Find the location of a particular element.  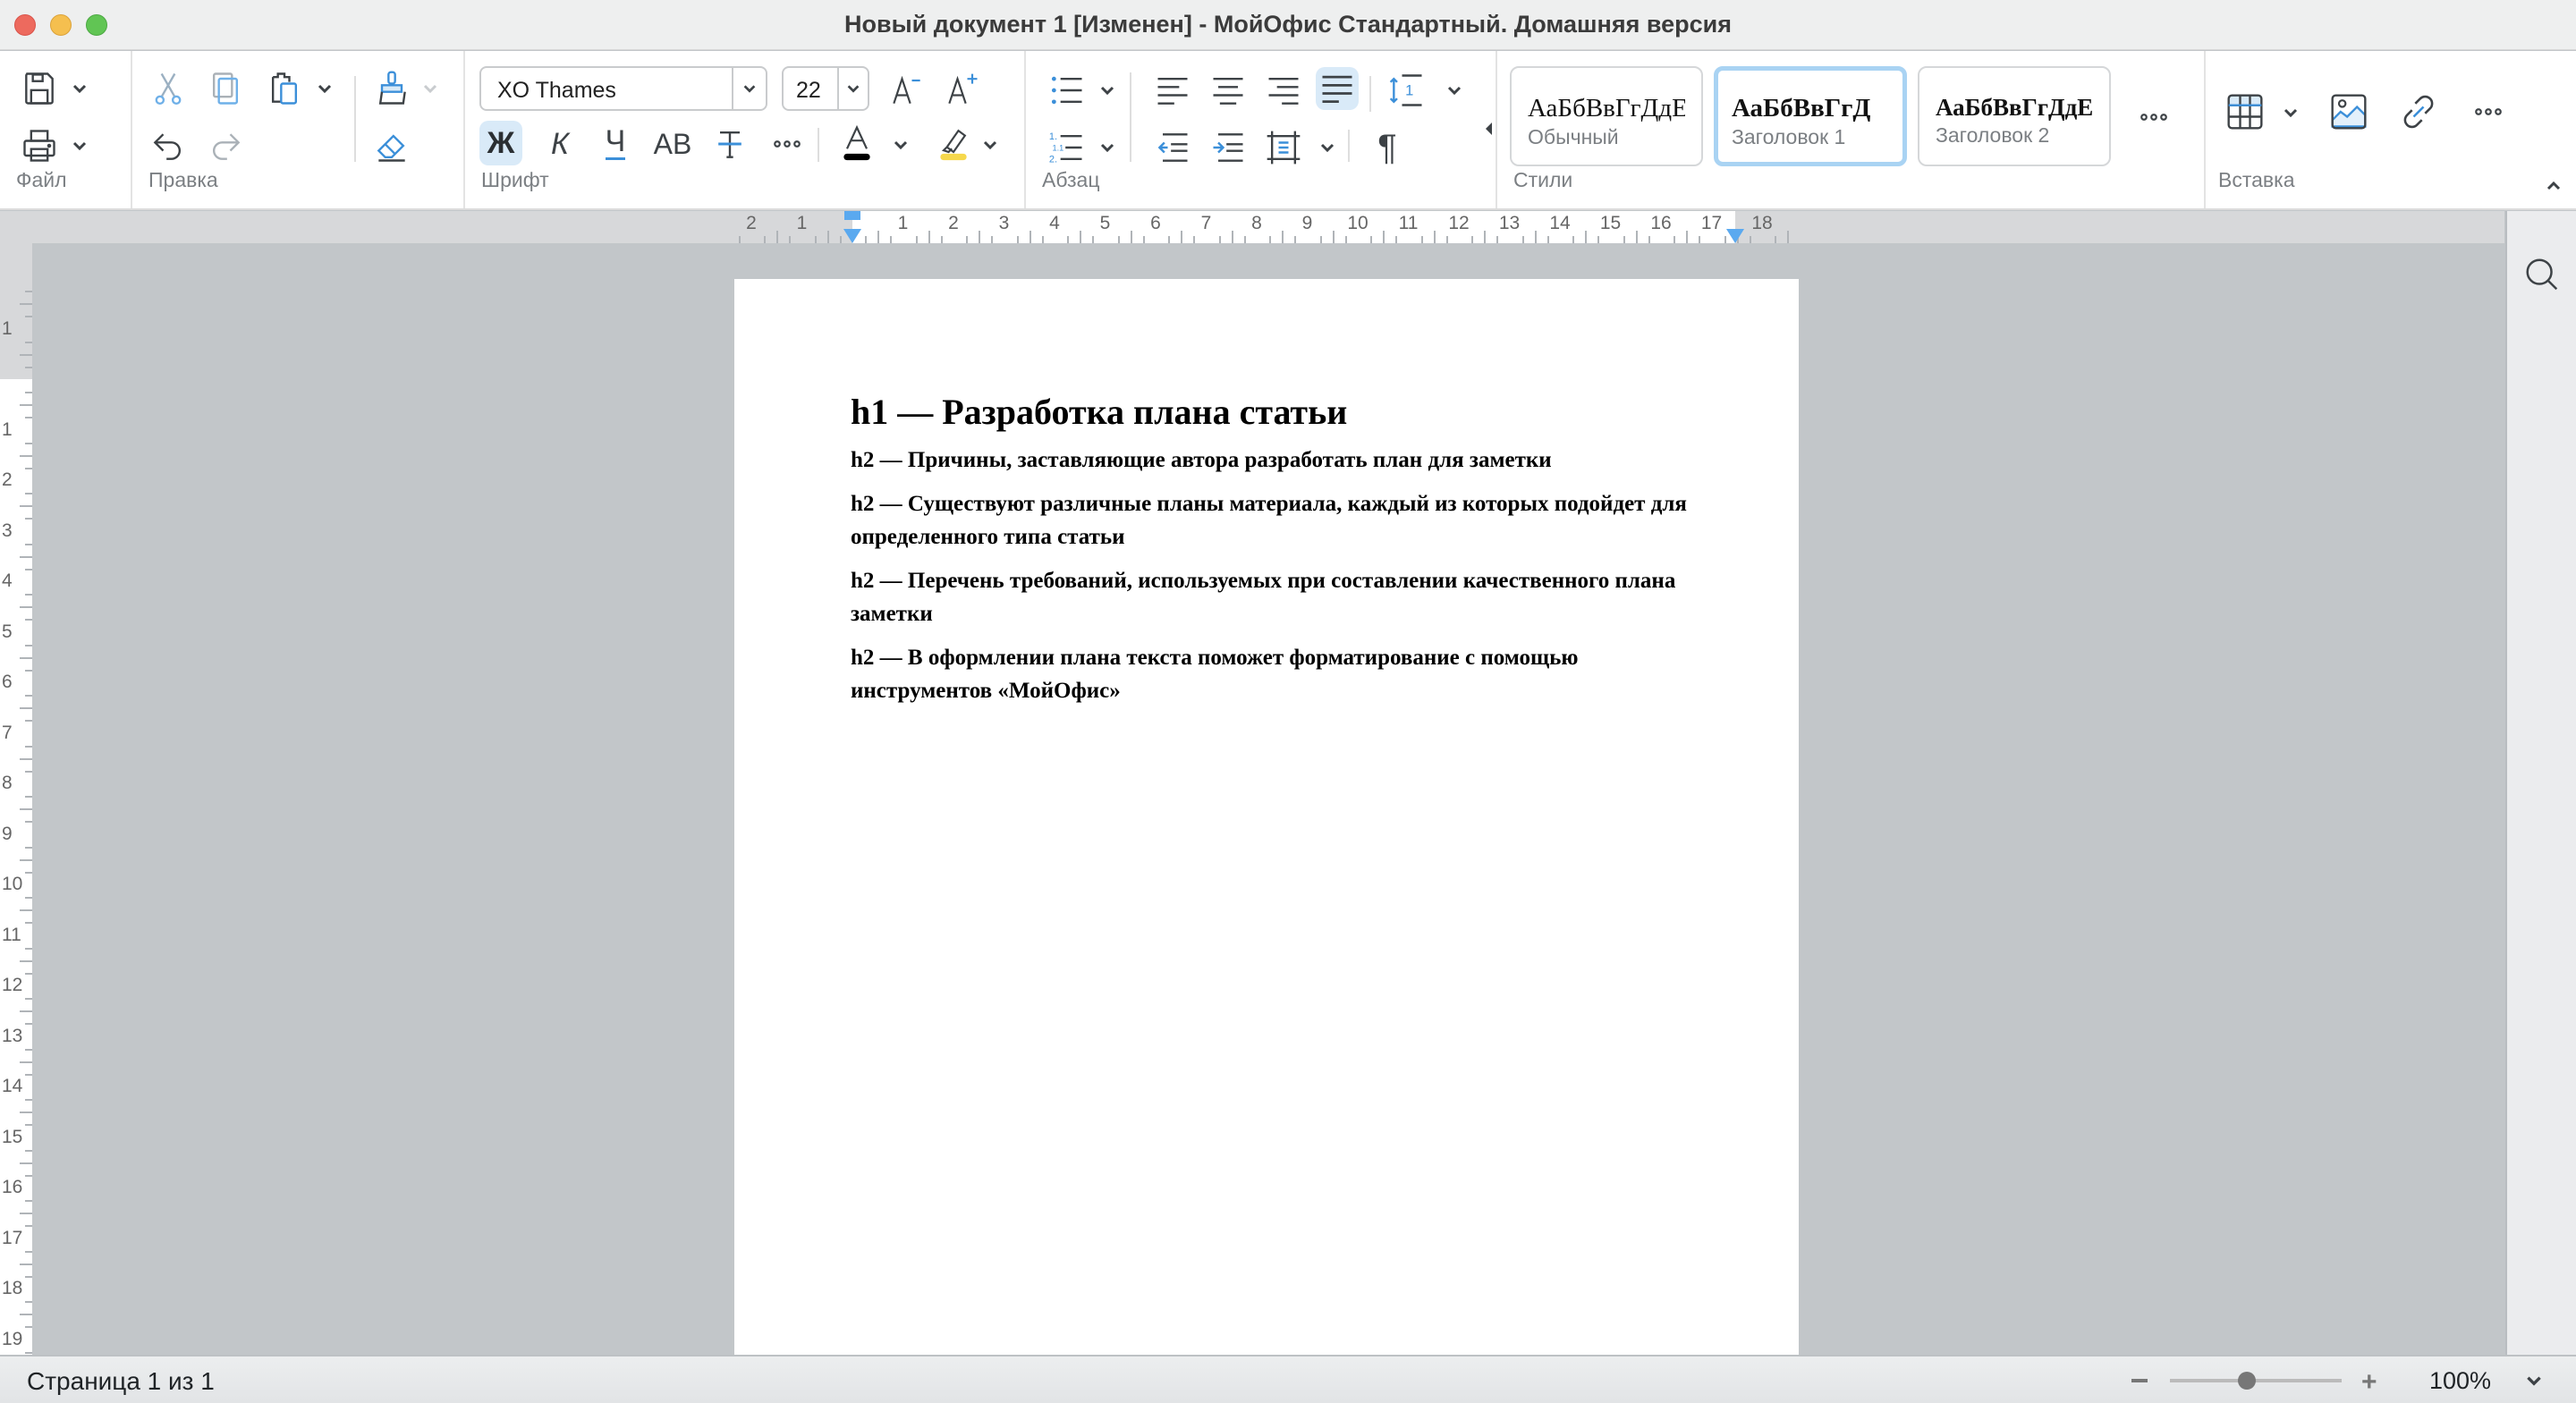

svg-text: 1. is located at coordinates (1053, 136).